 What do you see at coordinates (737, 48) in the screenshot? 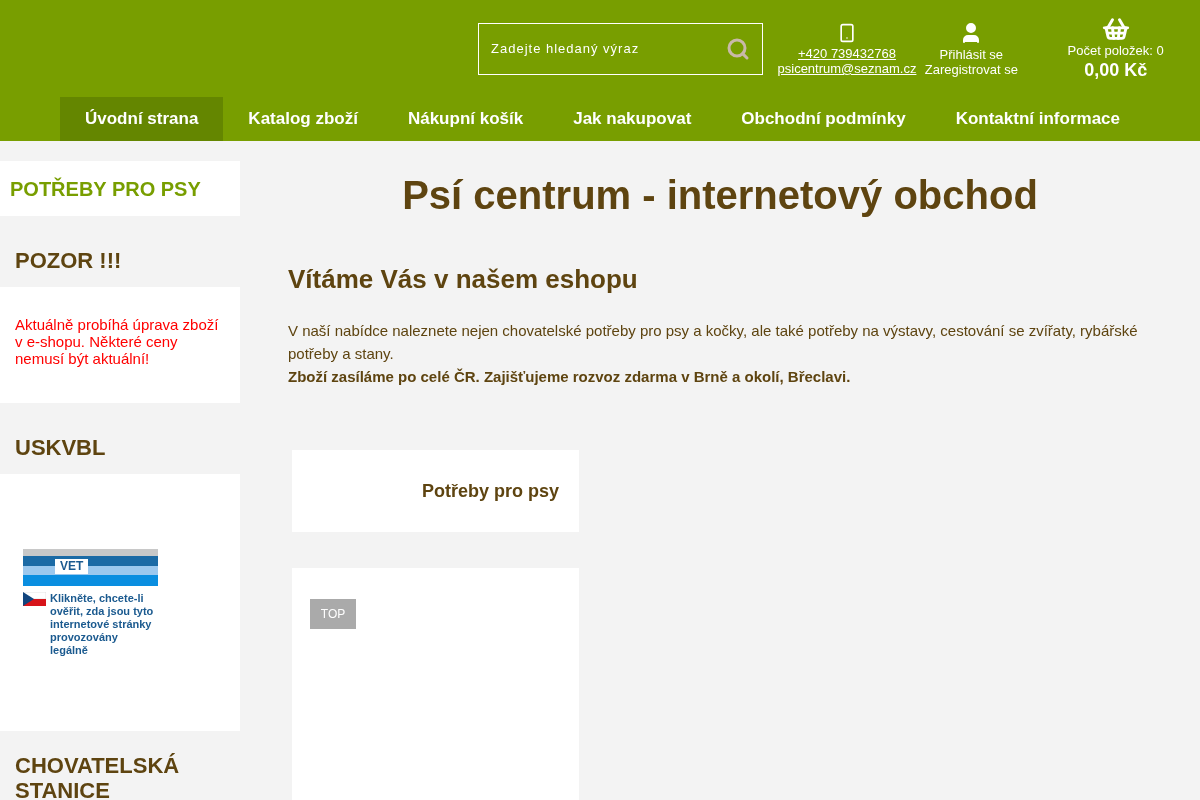
I see `search-icon` at bounding box center [737, 48].